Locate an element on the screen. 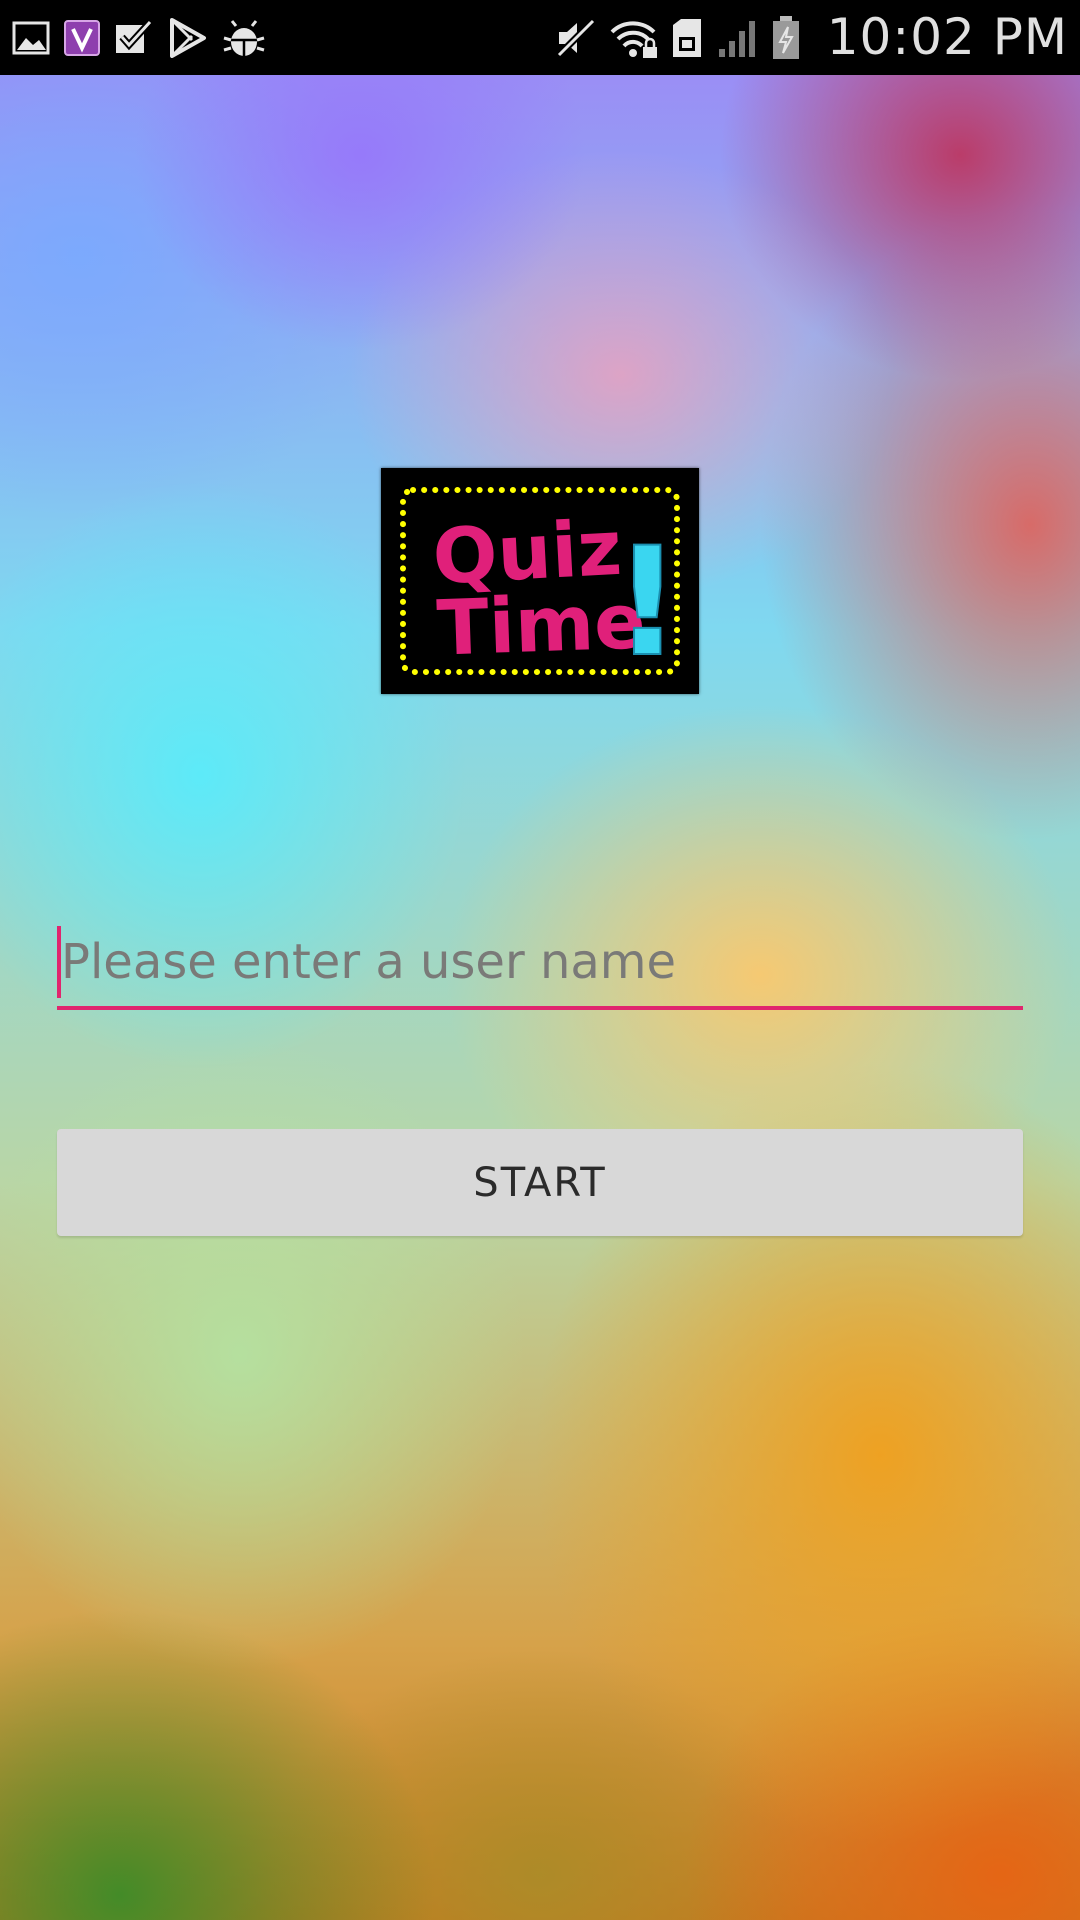 The height and width of the screenshot is (1920, 1080). signal-icon is located at coordinates (738, 38).